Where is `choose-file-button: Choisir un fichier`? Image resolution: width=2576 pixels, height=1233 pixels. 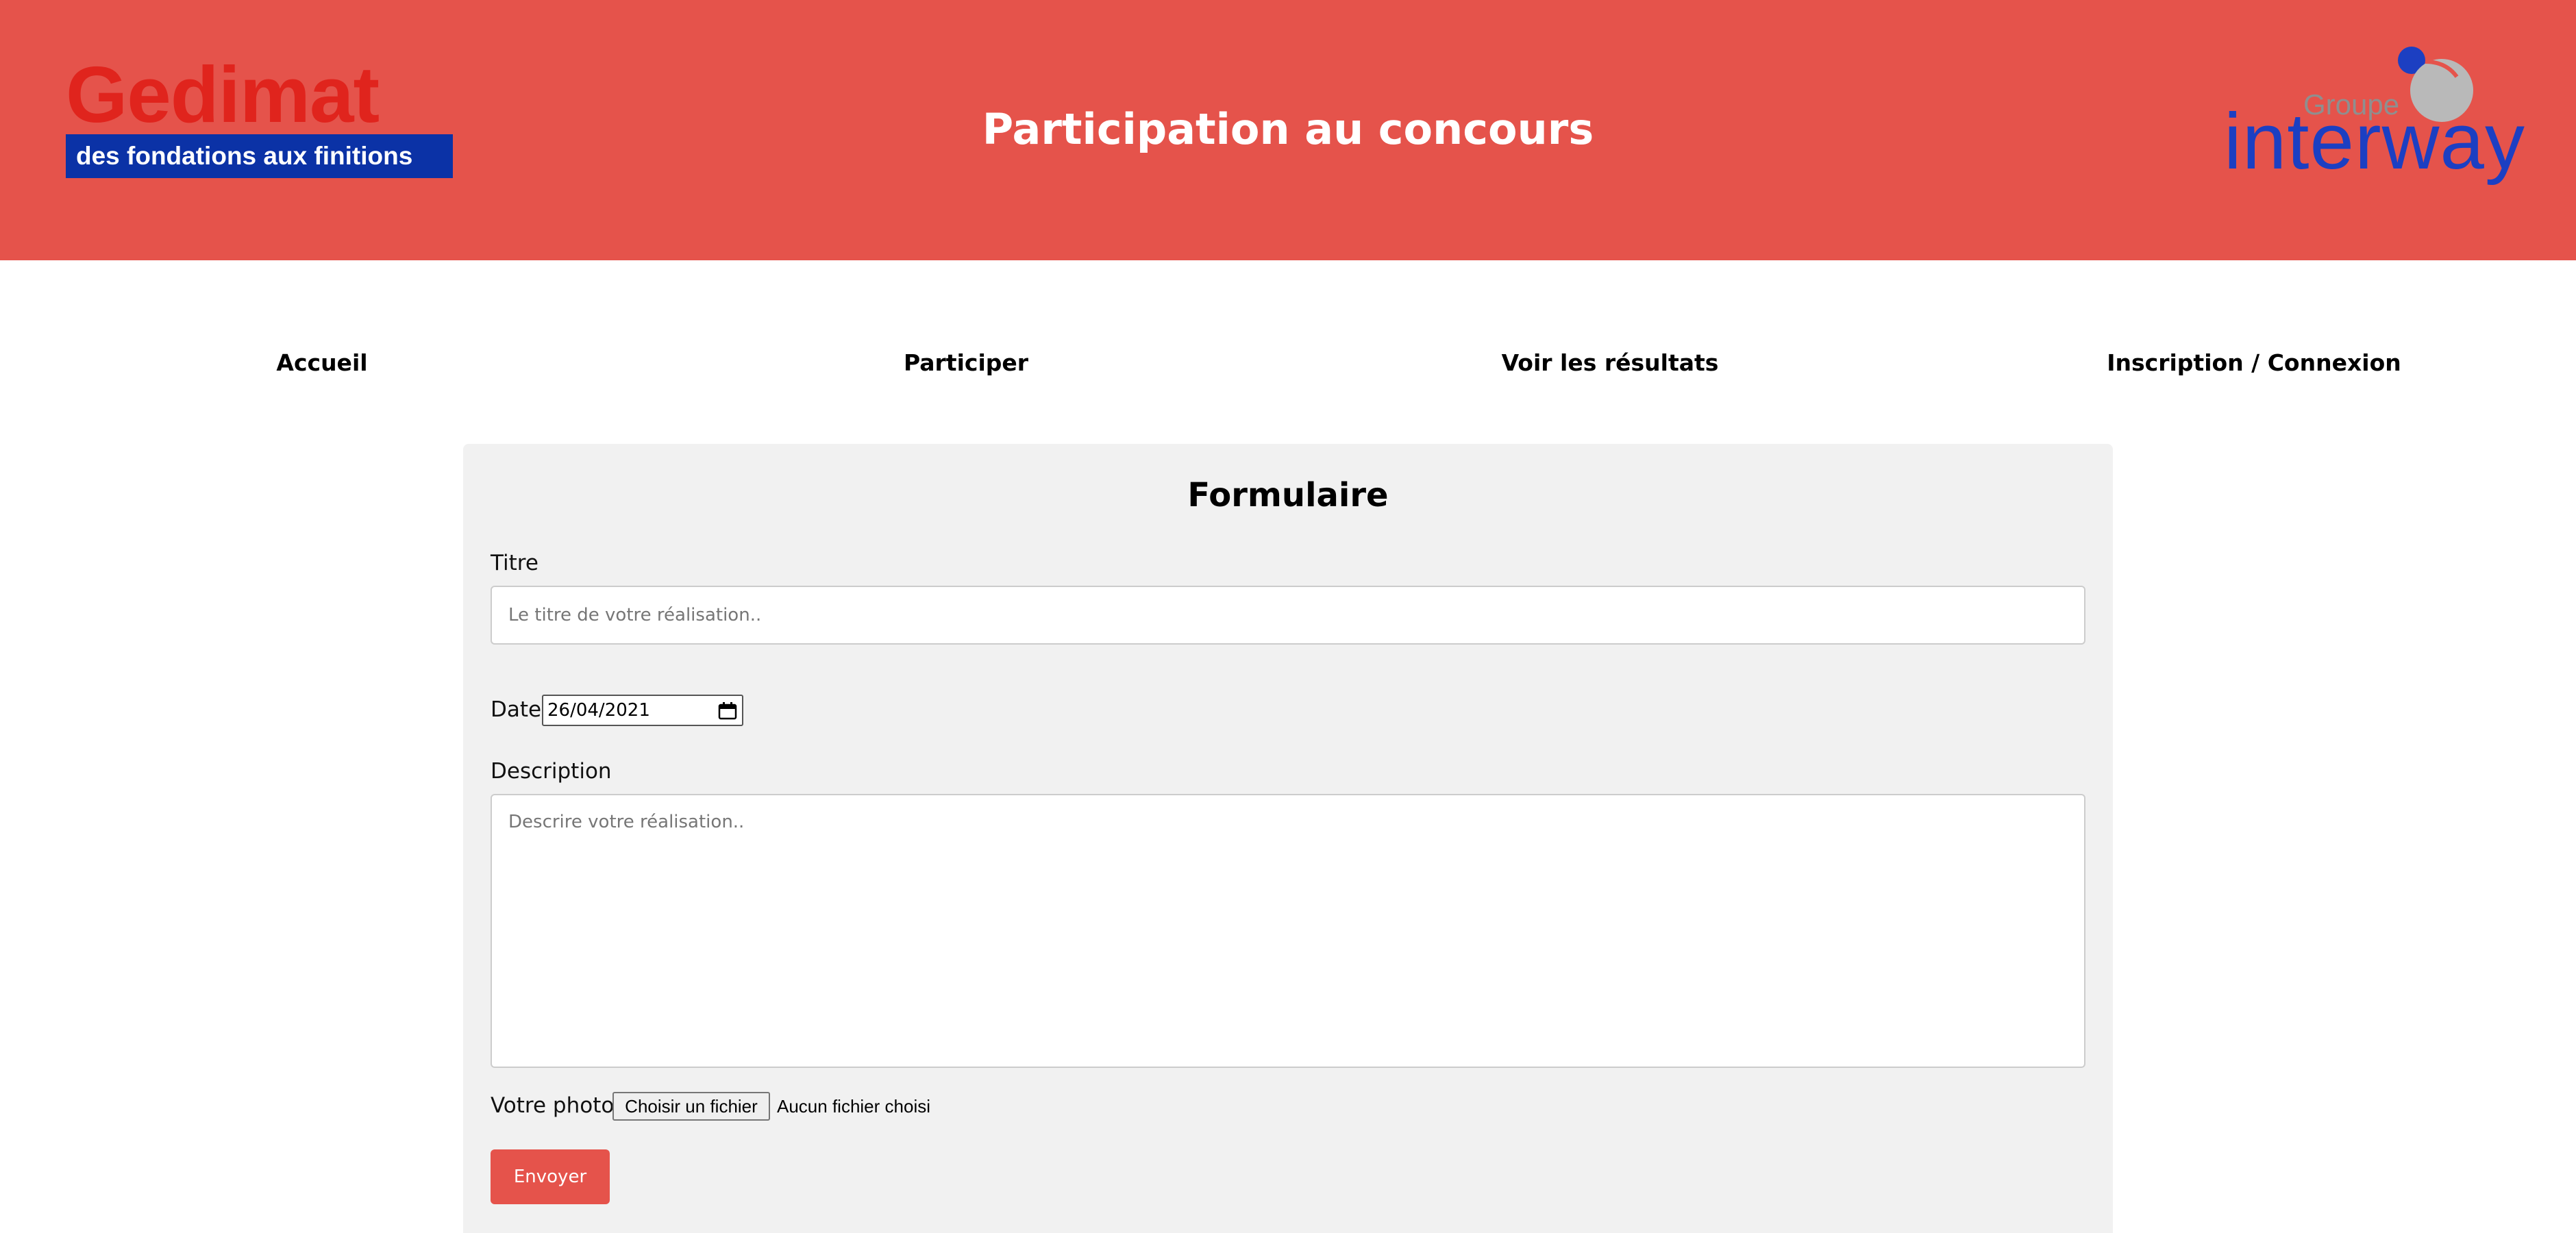 choose-file-button: Choisir un fichier is located at coordinates (691, 1106).